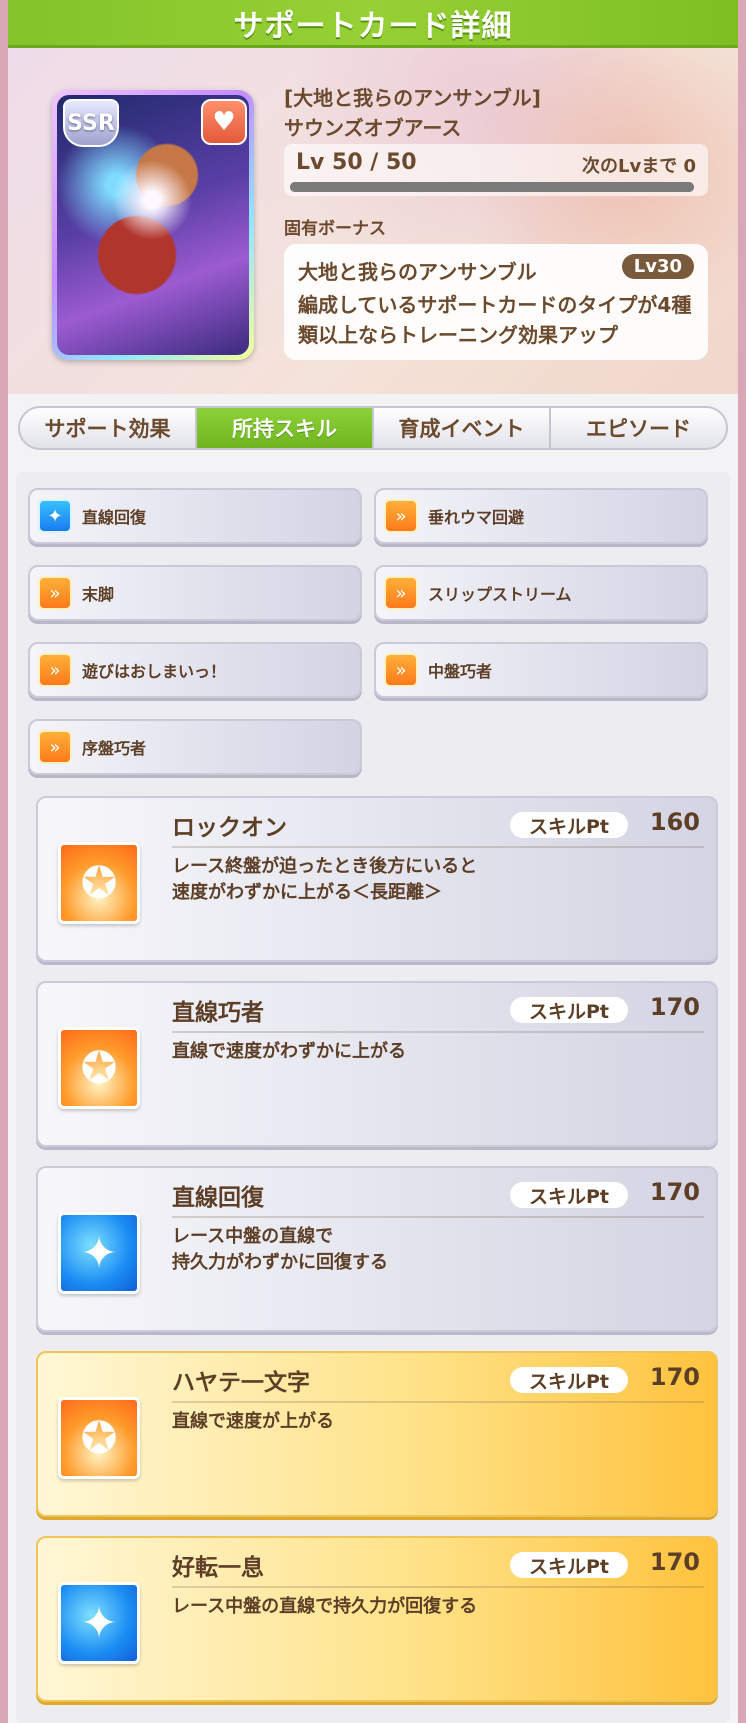 The width and height of the screenshot is (746, 1723). I want to click on hint-skill-label: 中盤巧者, so click(460, 671).